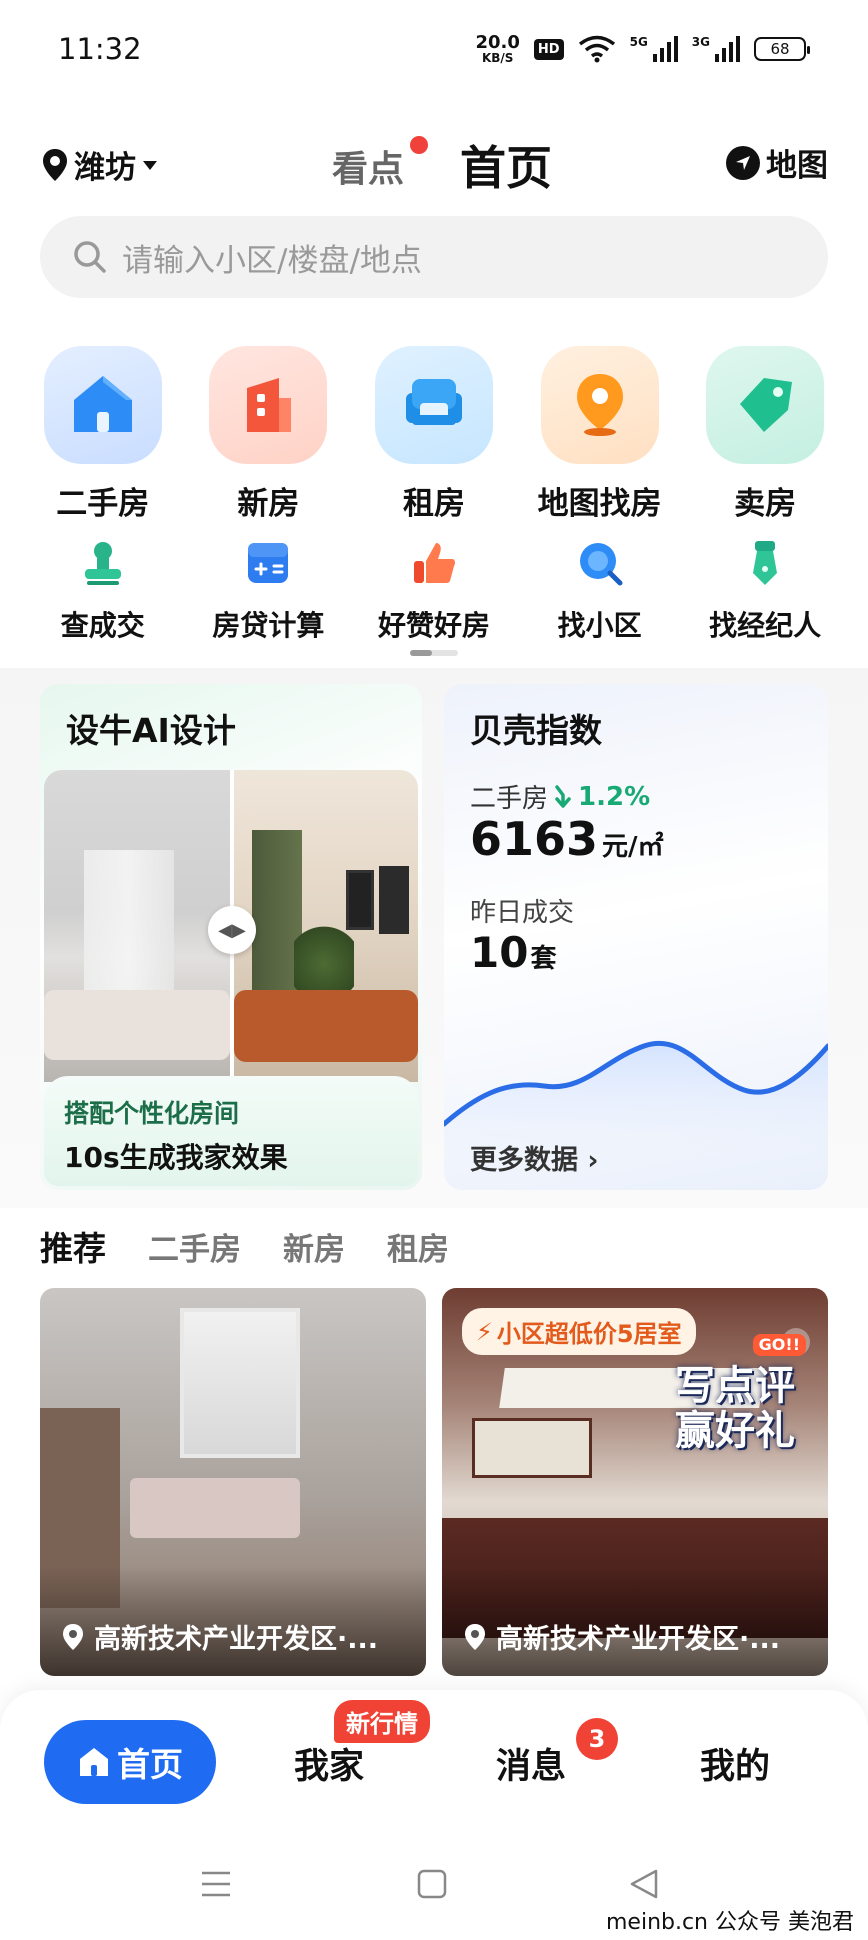  I want to click on ai-caption-line2: 10s生成我家效果, so click(176, 1157).